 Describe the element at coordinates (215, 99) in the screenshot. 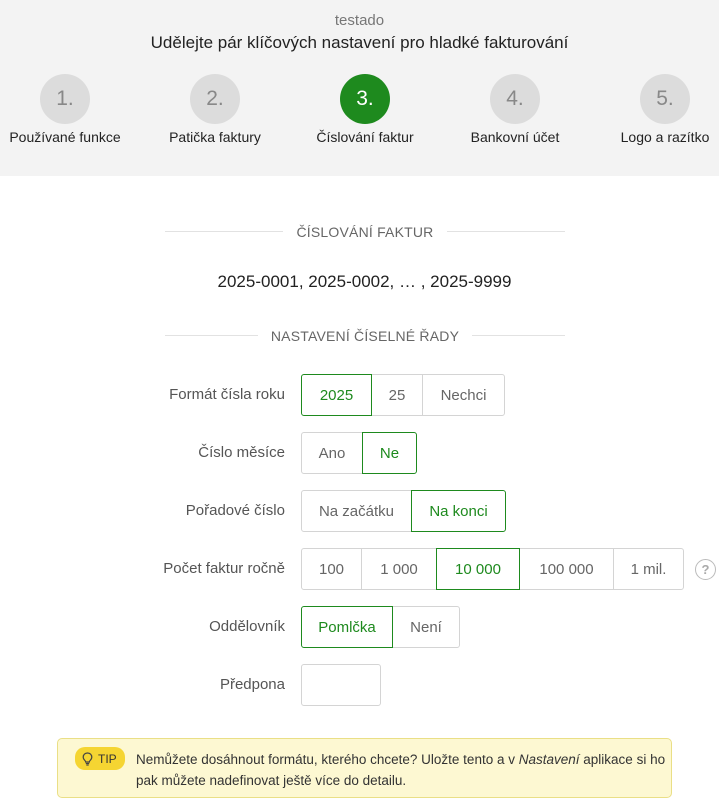

I see `step-2-circle: 2.` at that location.